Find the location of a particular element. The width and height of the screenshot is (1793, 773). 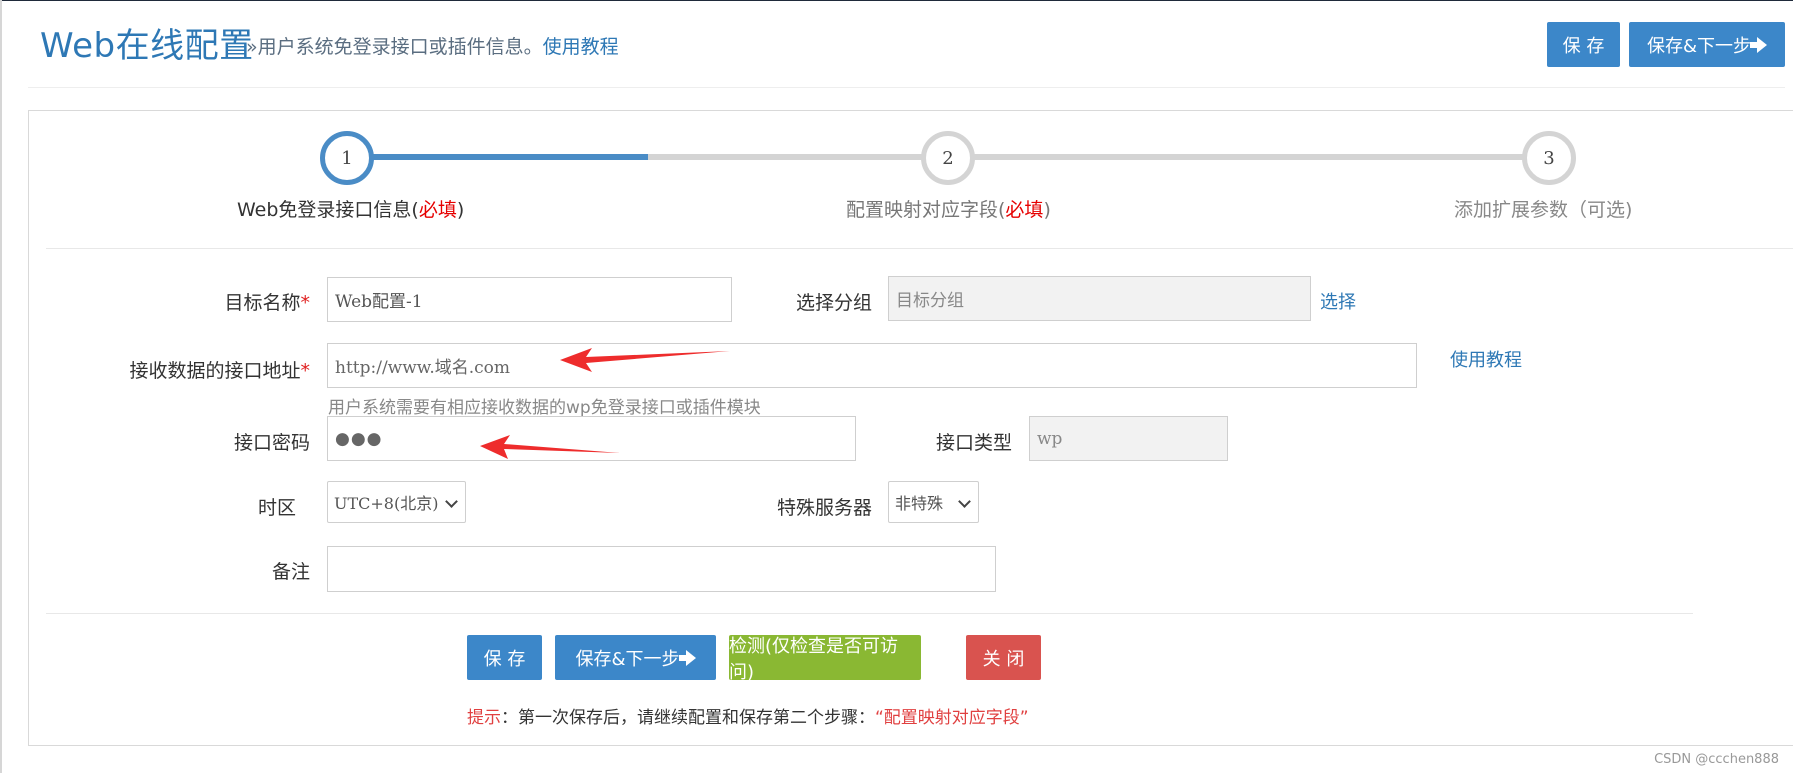

endpoint-required: * is located at coordinates (305, 371).